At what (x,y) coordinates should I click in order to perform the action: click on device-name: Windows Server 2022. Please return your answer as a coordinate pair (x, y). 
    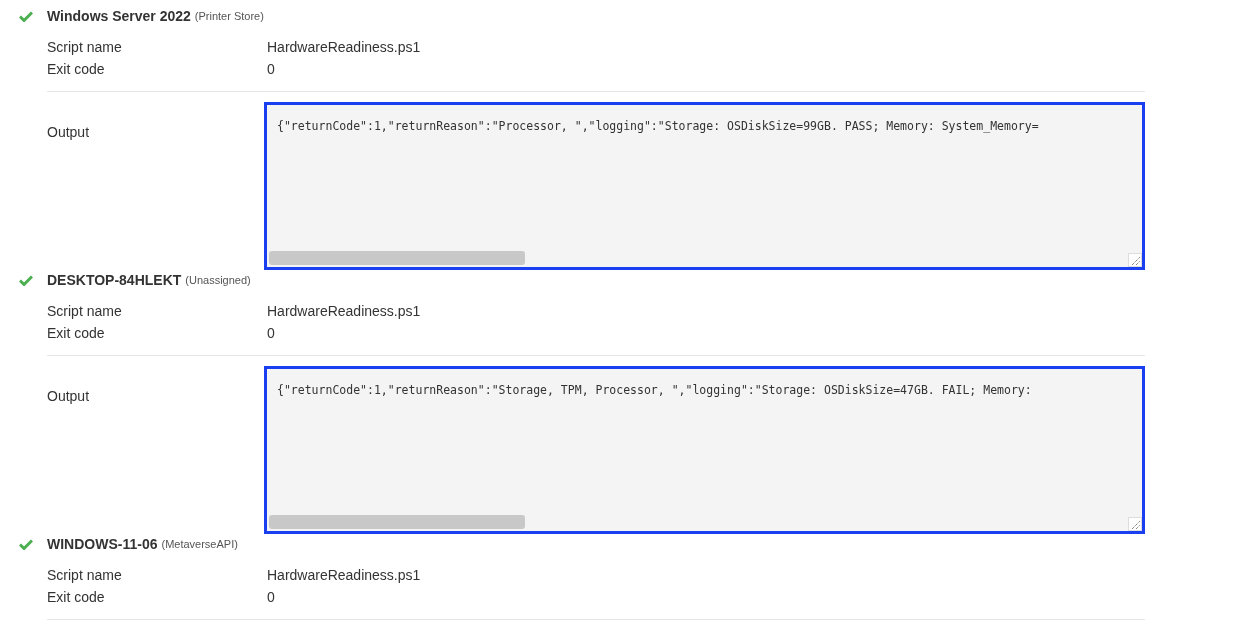
    Looking at the image, I should click on (119, 16).